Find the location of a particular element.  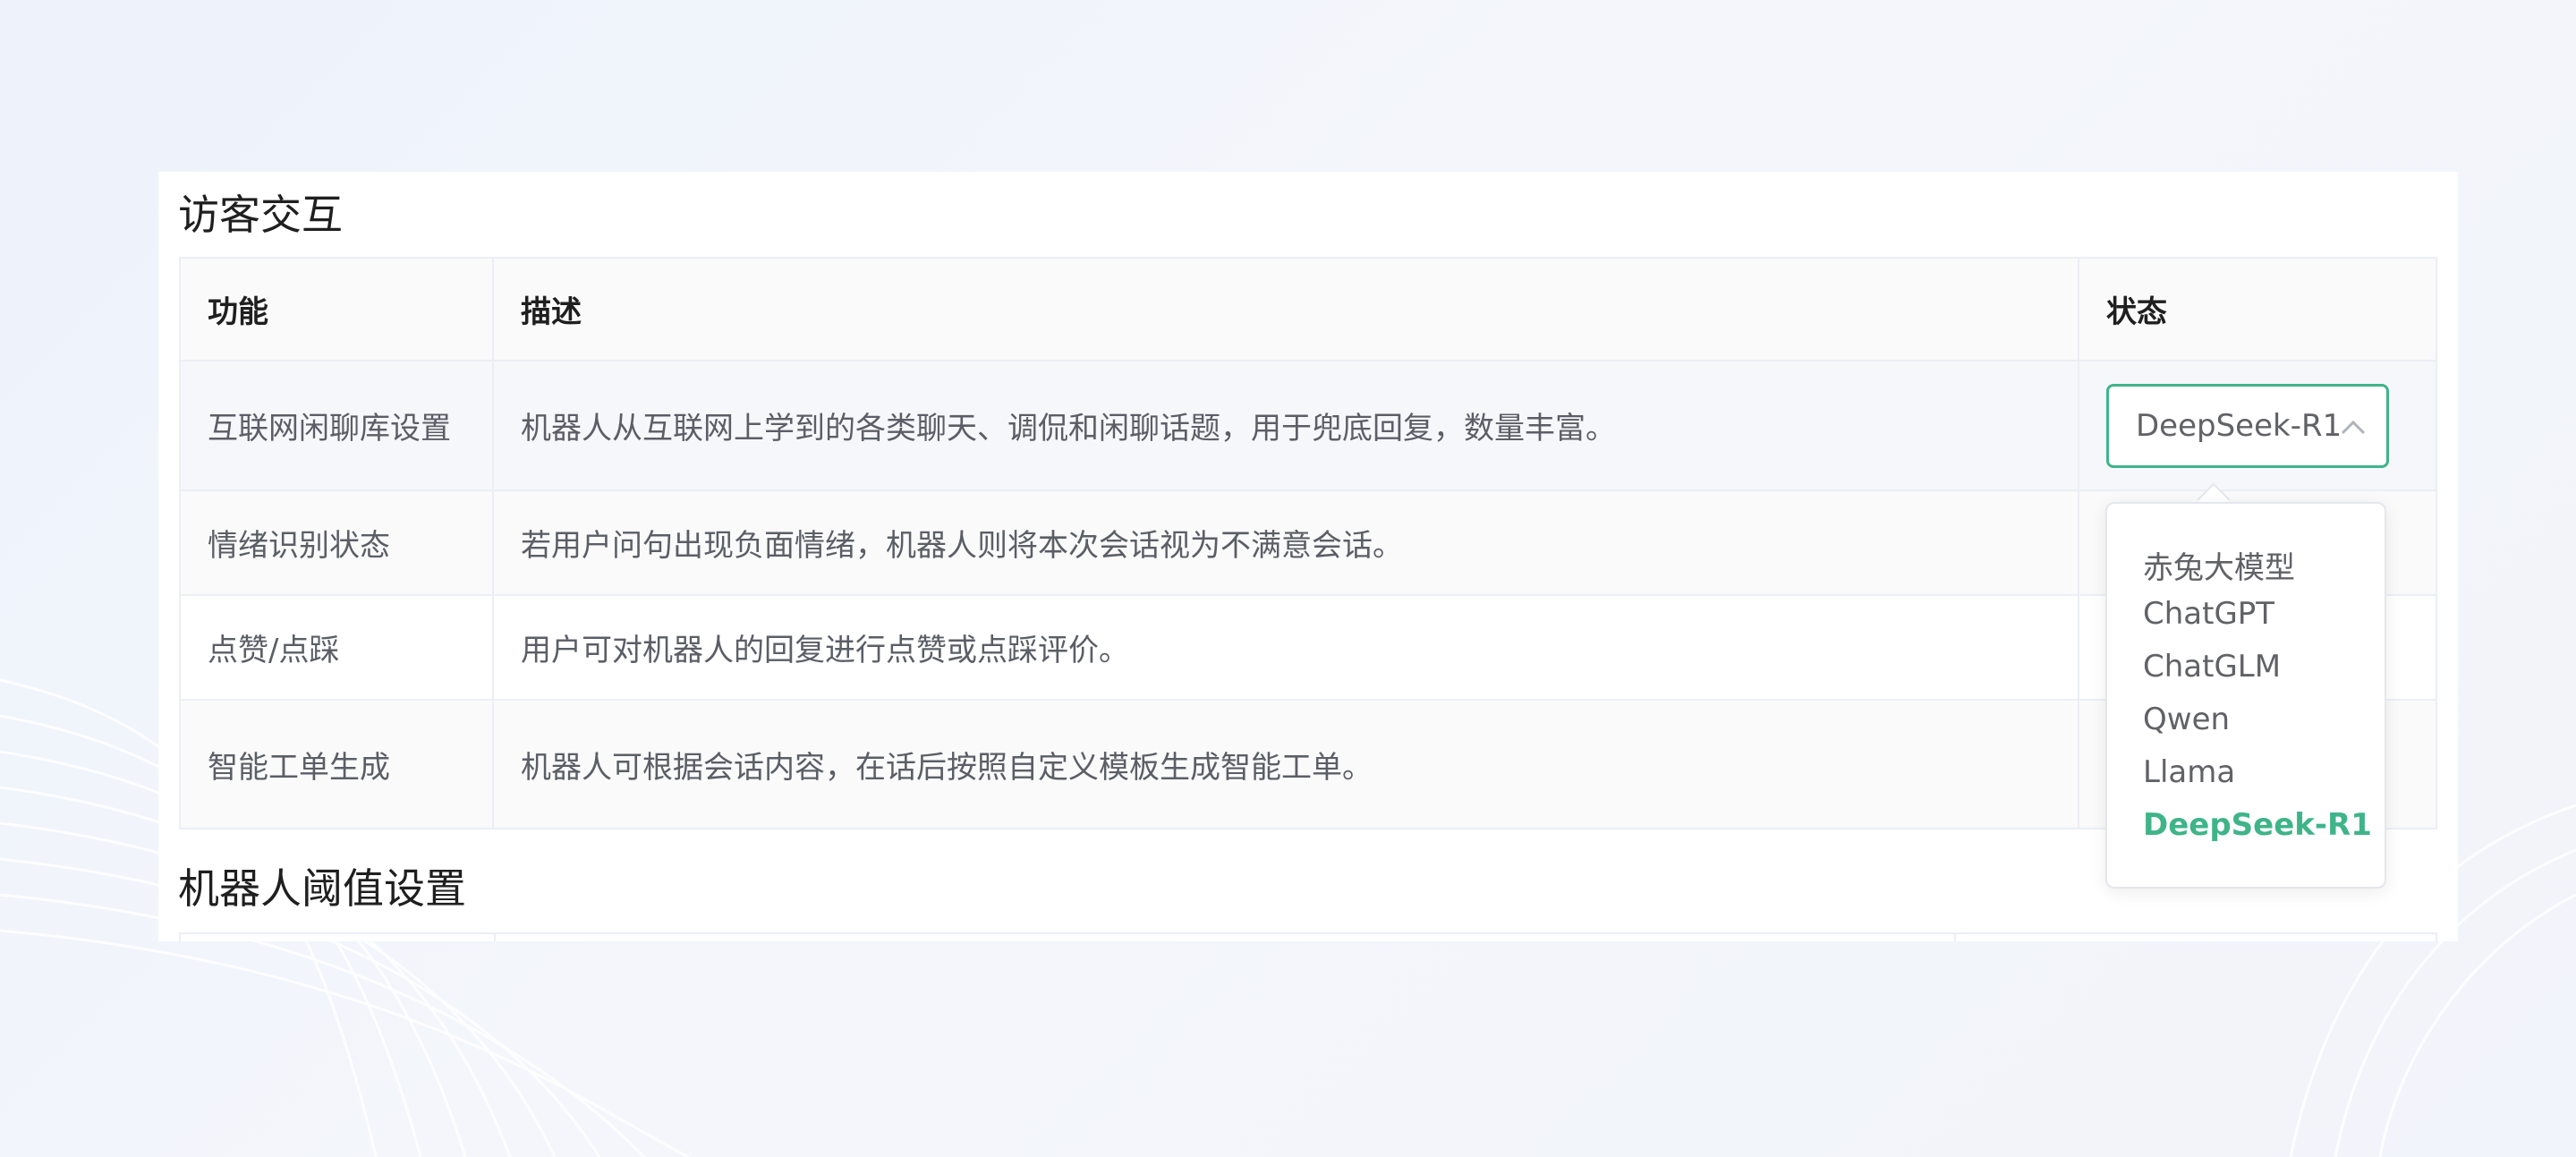

description-cell: 机器人从互联网上学到的各类聊天、调侃和闲聊话题，用于兜底回复，数量丰富。 is located at coordinates (1286, 425).